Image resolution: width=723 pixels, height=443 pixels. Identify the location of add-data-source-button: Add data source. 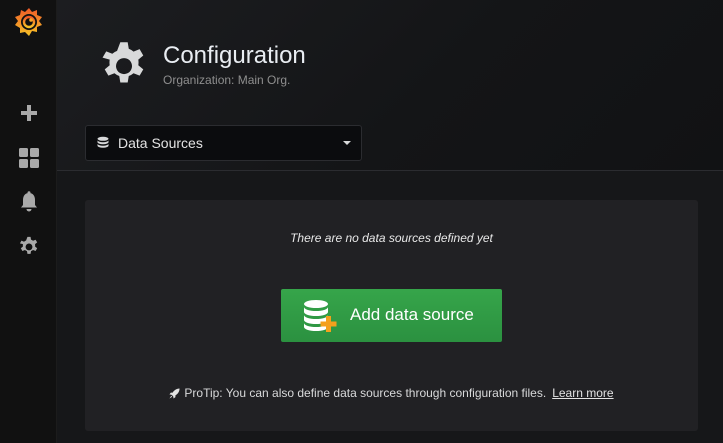
(391, 315).